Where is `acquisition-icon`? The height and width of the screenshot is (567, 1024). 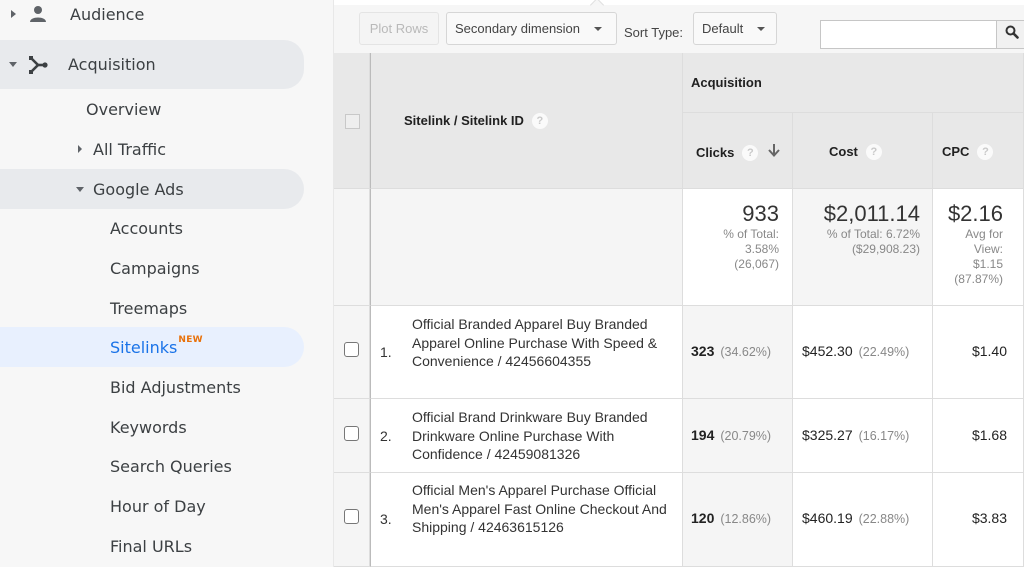
acquisition-icon is located at coordinates (38, 65).